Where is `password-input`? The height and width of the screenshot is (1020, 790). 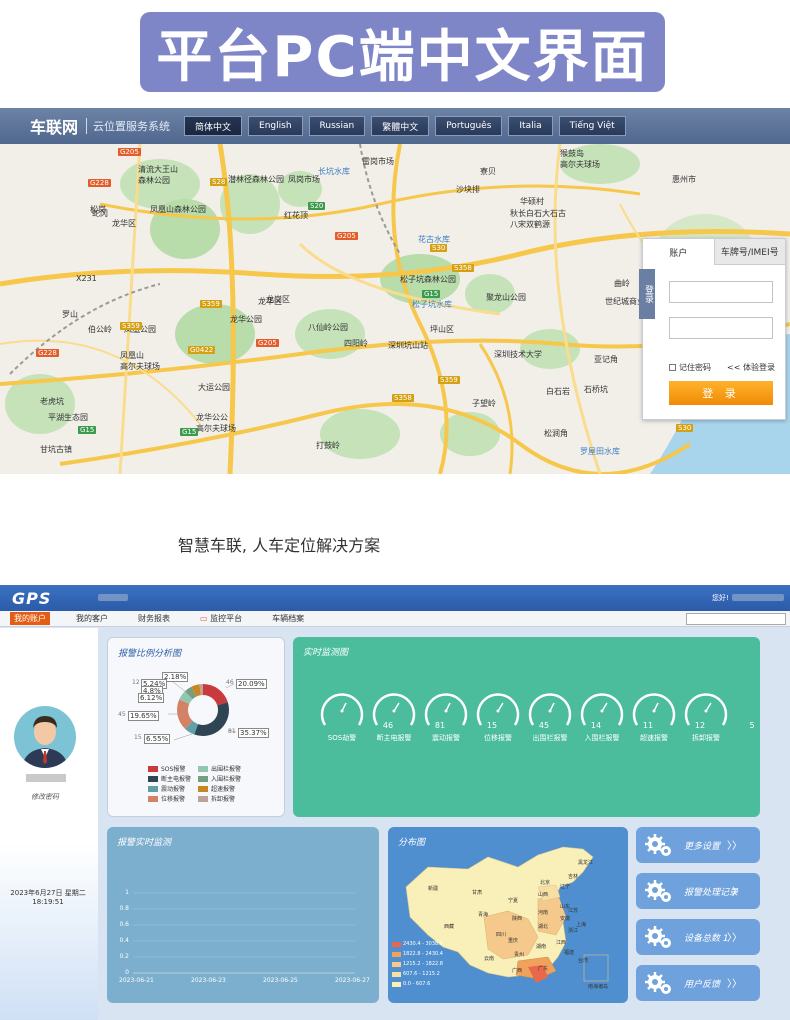 password-input is located at coordinates (721, 328).